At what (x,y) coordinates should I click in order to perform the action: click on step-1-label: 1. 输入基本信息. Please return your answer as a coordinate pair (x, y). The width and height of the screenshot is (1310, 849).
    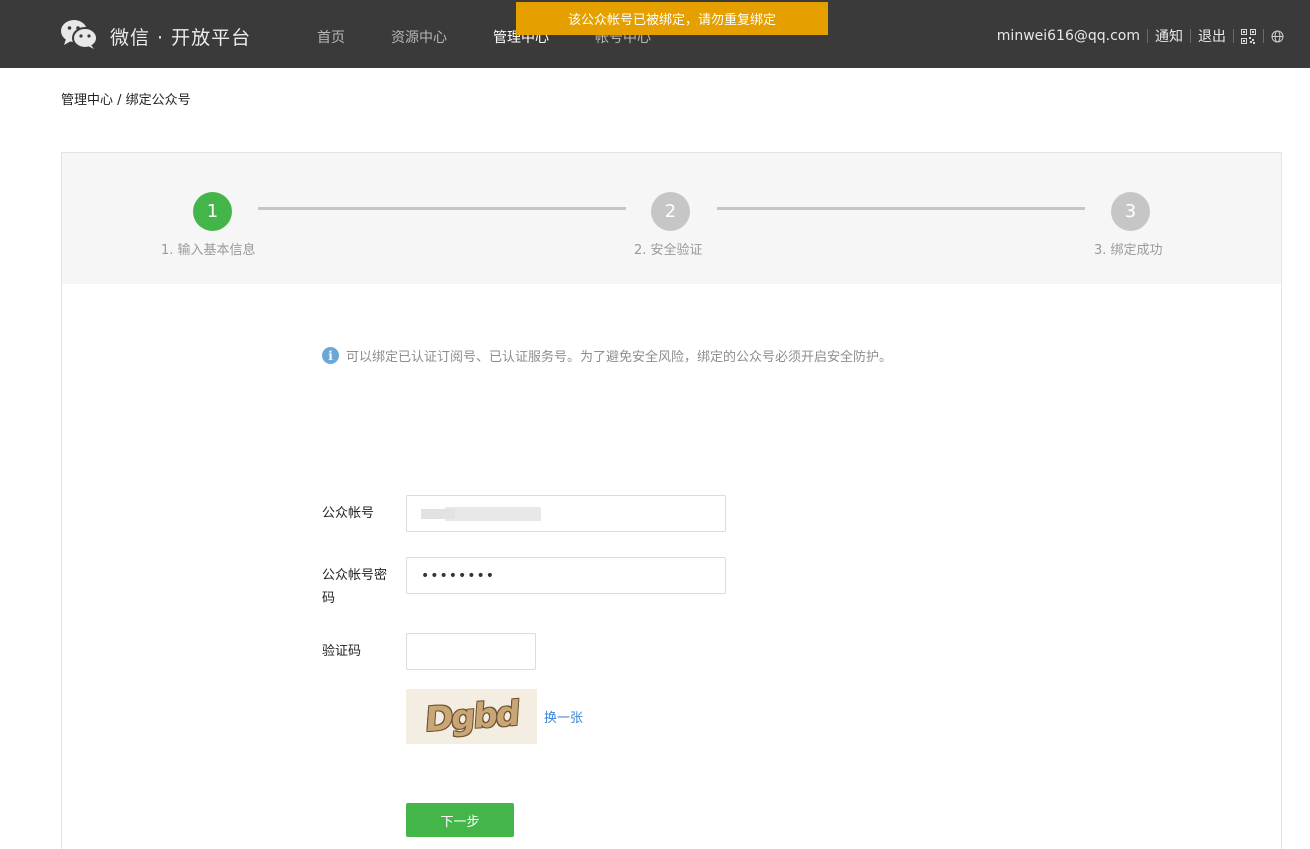
    Looking at the image, I should click on (208, 250).